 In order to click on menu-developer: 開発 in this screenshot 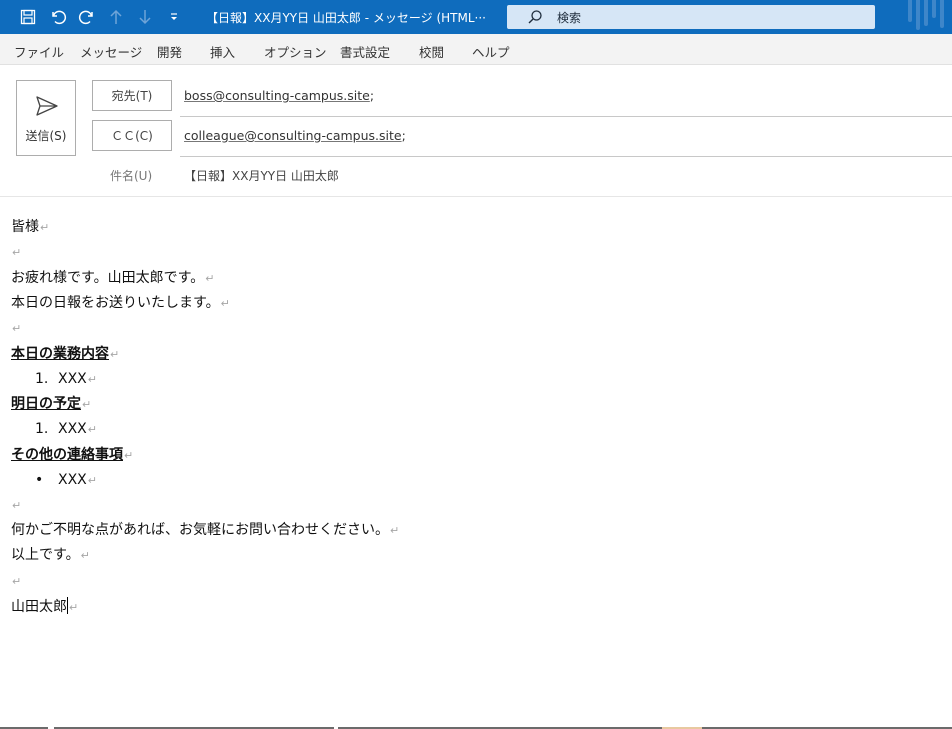, I will do `click(169, 51)`.